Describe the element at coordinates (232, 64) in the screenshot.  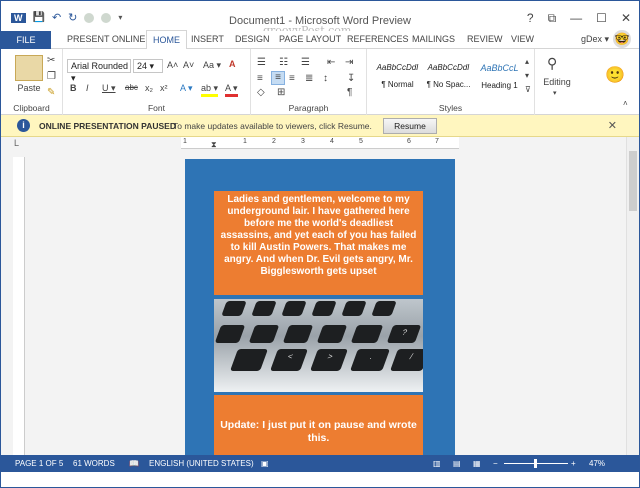
I see `clear-formatting-button: A` at that location.